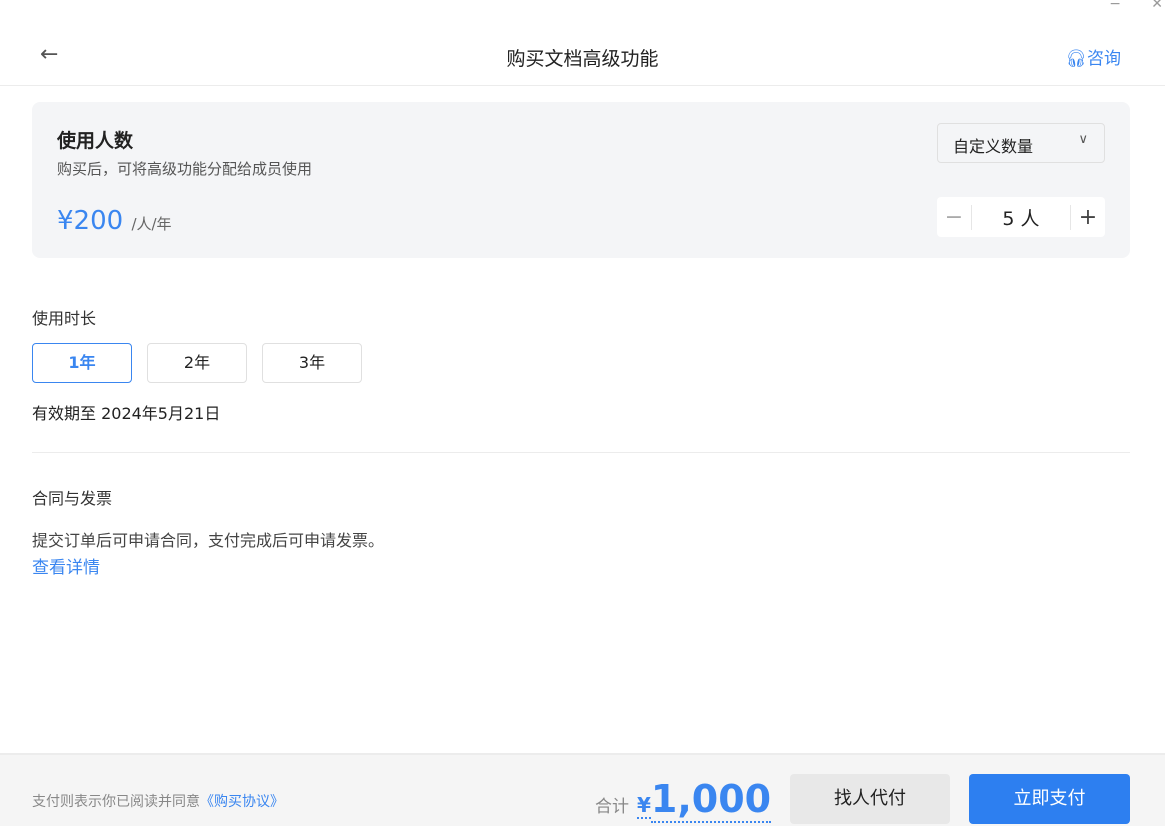  Describe the element at coordinates (242, 802) in the screenshot. I see `agreement-link: 《购买协议》` at that location.